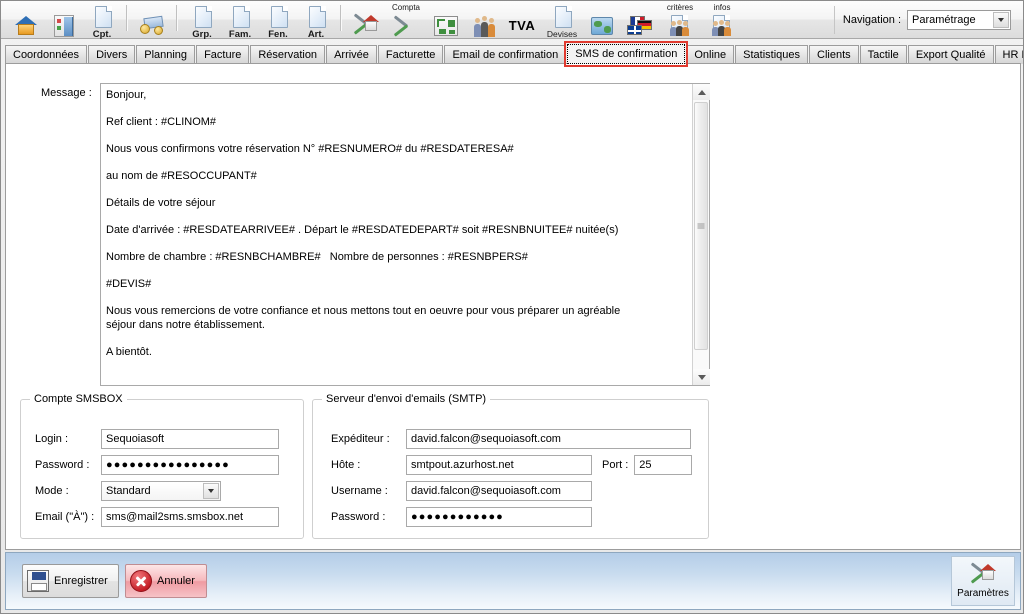 This screenshot has width=1024, height=614. I want to click on floorplan-icon, so click(446, 26).